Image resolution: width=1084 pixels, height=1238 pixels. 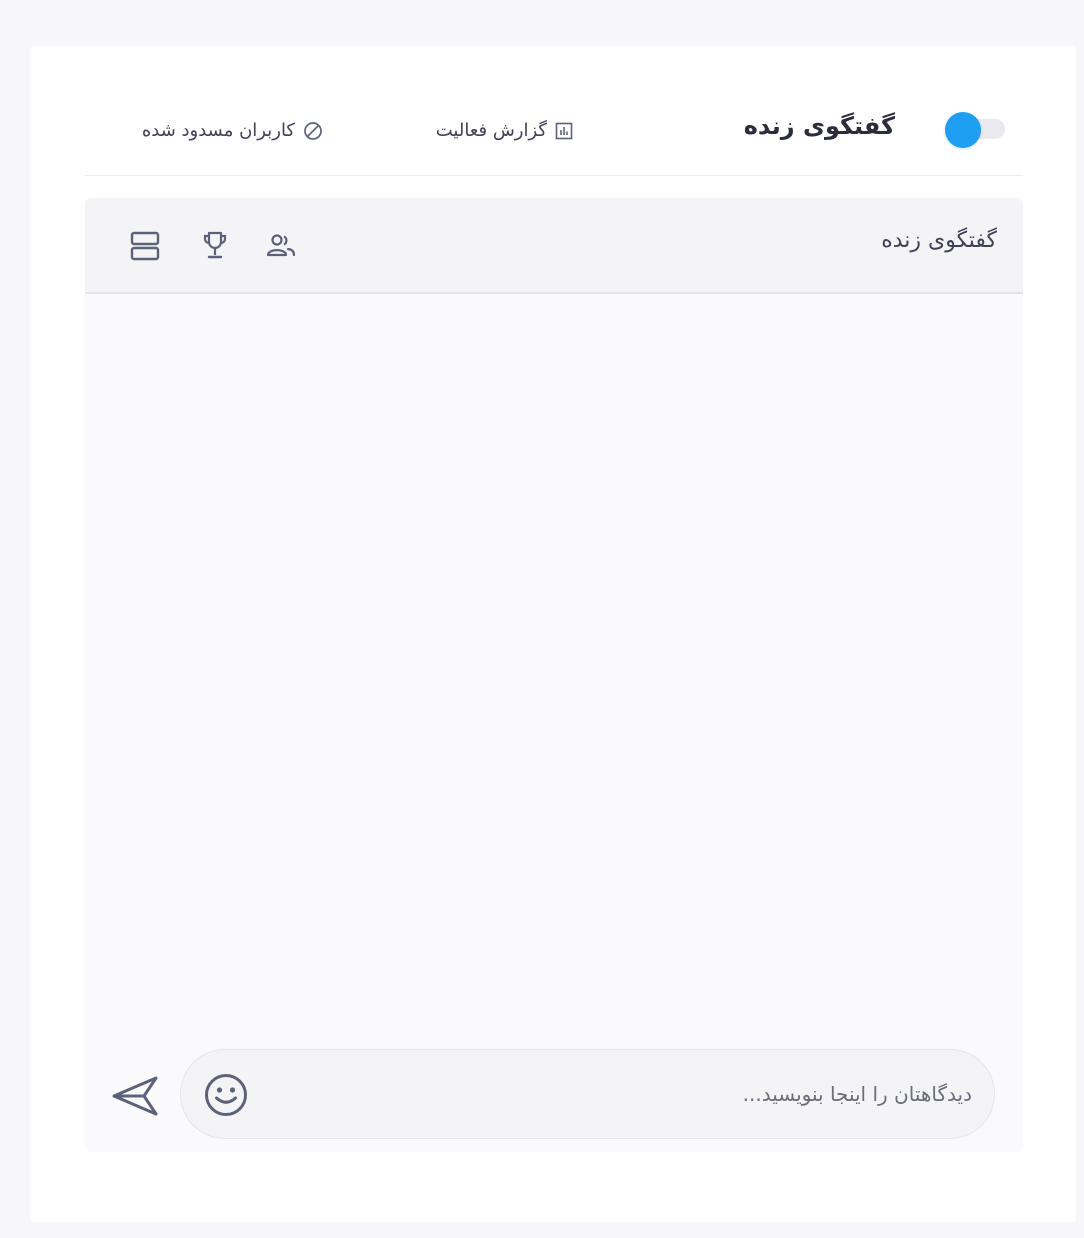 What do you see at coordinates (554, 246) in the screenshot?
I see `chat-header: گفتگوی زنده` at bounding box center [554, 246].